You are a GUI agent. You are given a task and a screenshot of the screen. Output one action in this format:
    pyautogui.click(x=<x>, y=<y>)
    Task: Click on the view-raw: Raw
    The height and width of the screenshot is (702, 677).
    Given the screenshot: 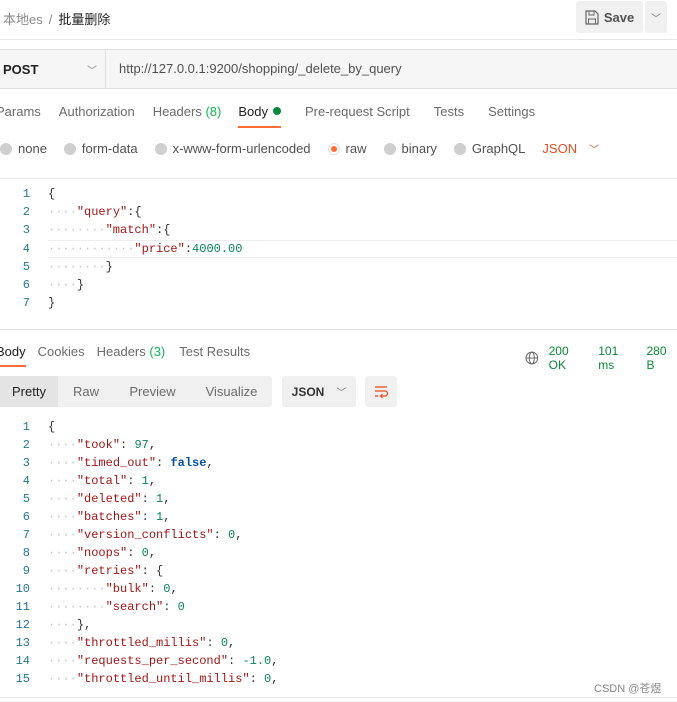 What is the action you would take?
    pyautogui.click(x=86, y=391)
    